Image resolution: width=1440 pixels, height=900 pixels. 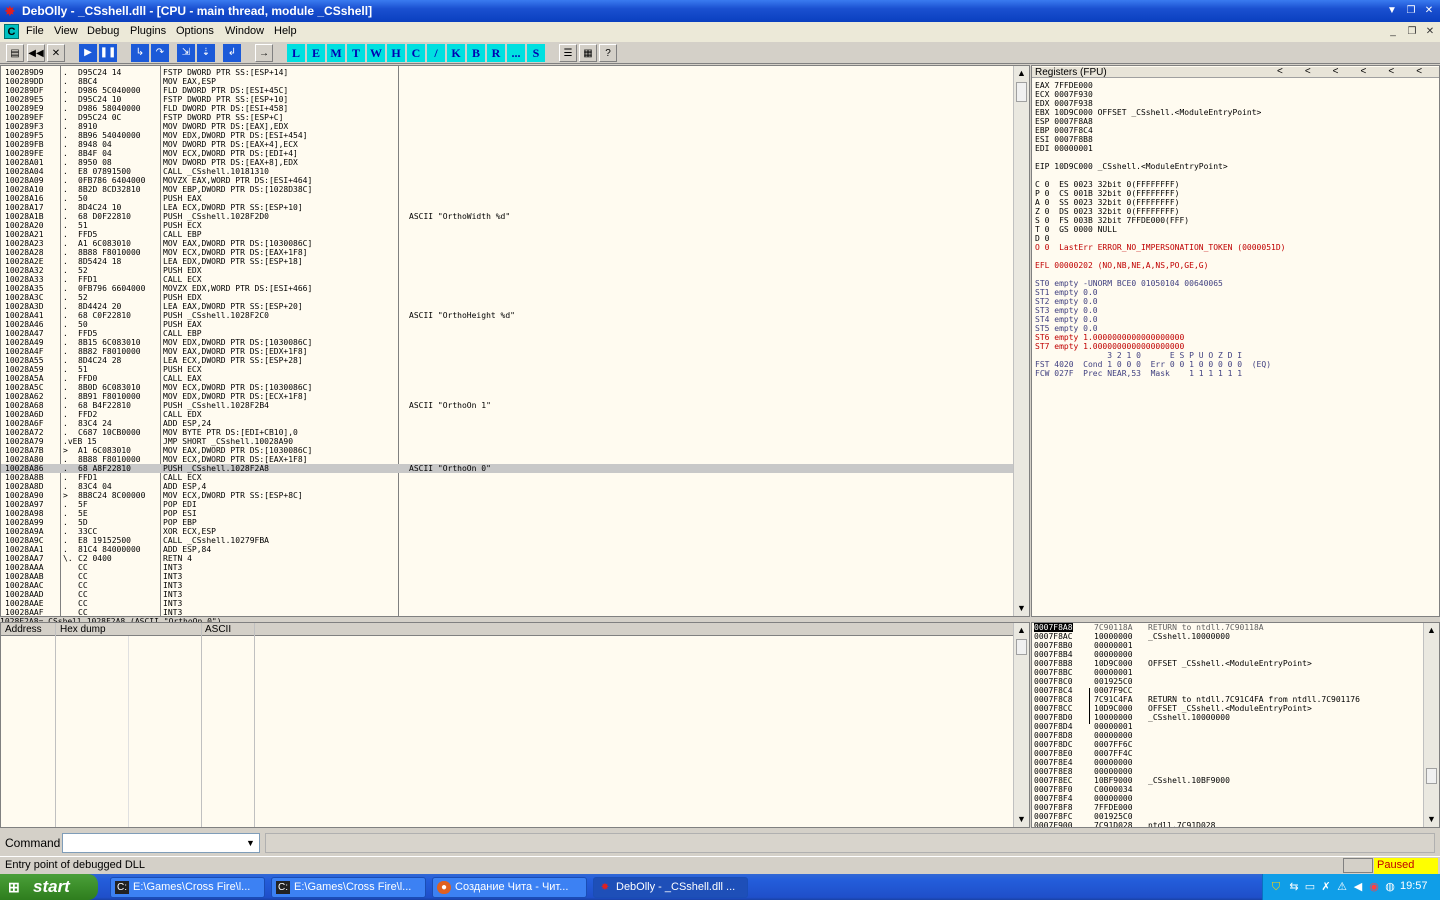 I want to click on trace-into-icon: ⇲, so click(x=186, y=53).